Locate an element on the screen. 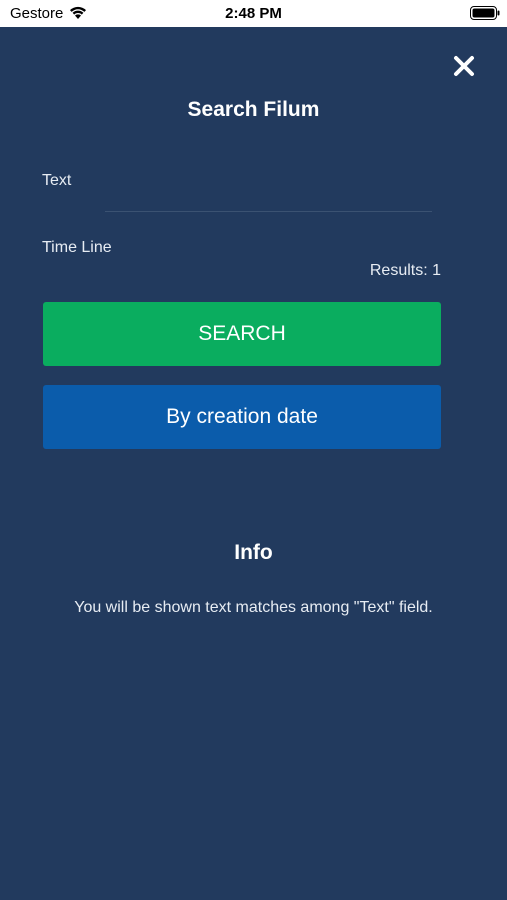 The height and width of the screenshot is (900, 507). text-input is located at coordinates (268, 198).